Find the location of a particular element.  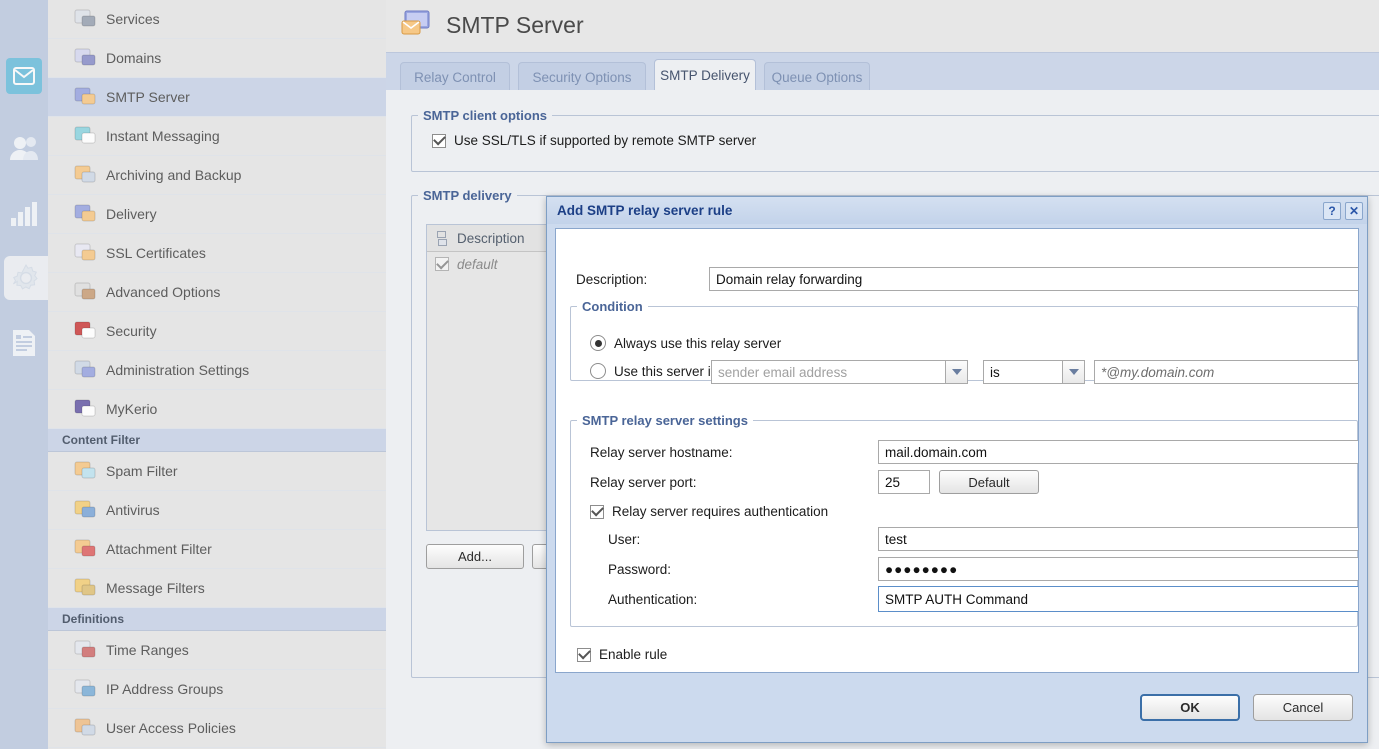

condition-field-select: sender email address is located at coordinates (839, 372).